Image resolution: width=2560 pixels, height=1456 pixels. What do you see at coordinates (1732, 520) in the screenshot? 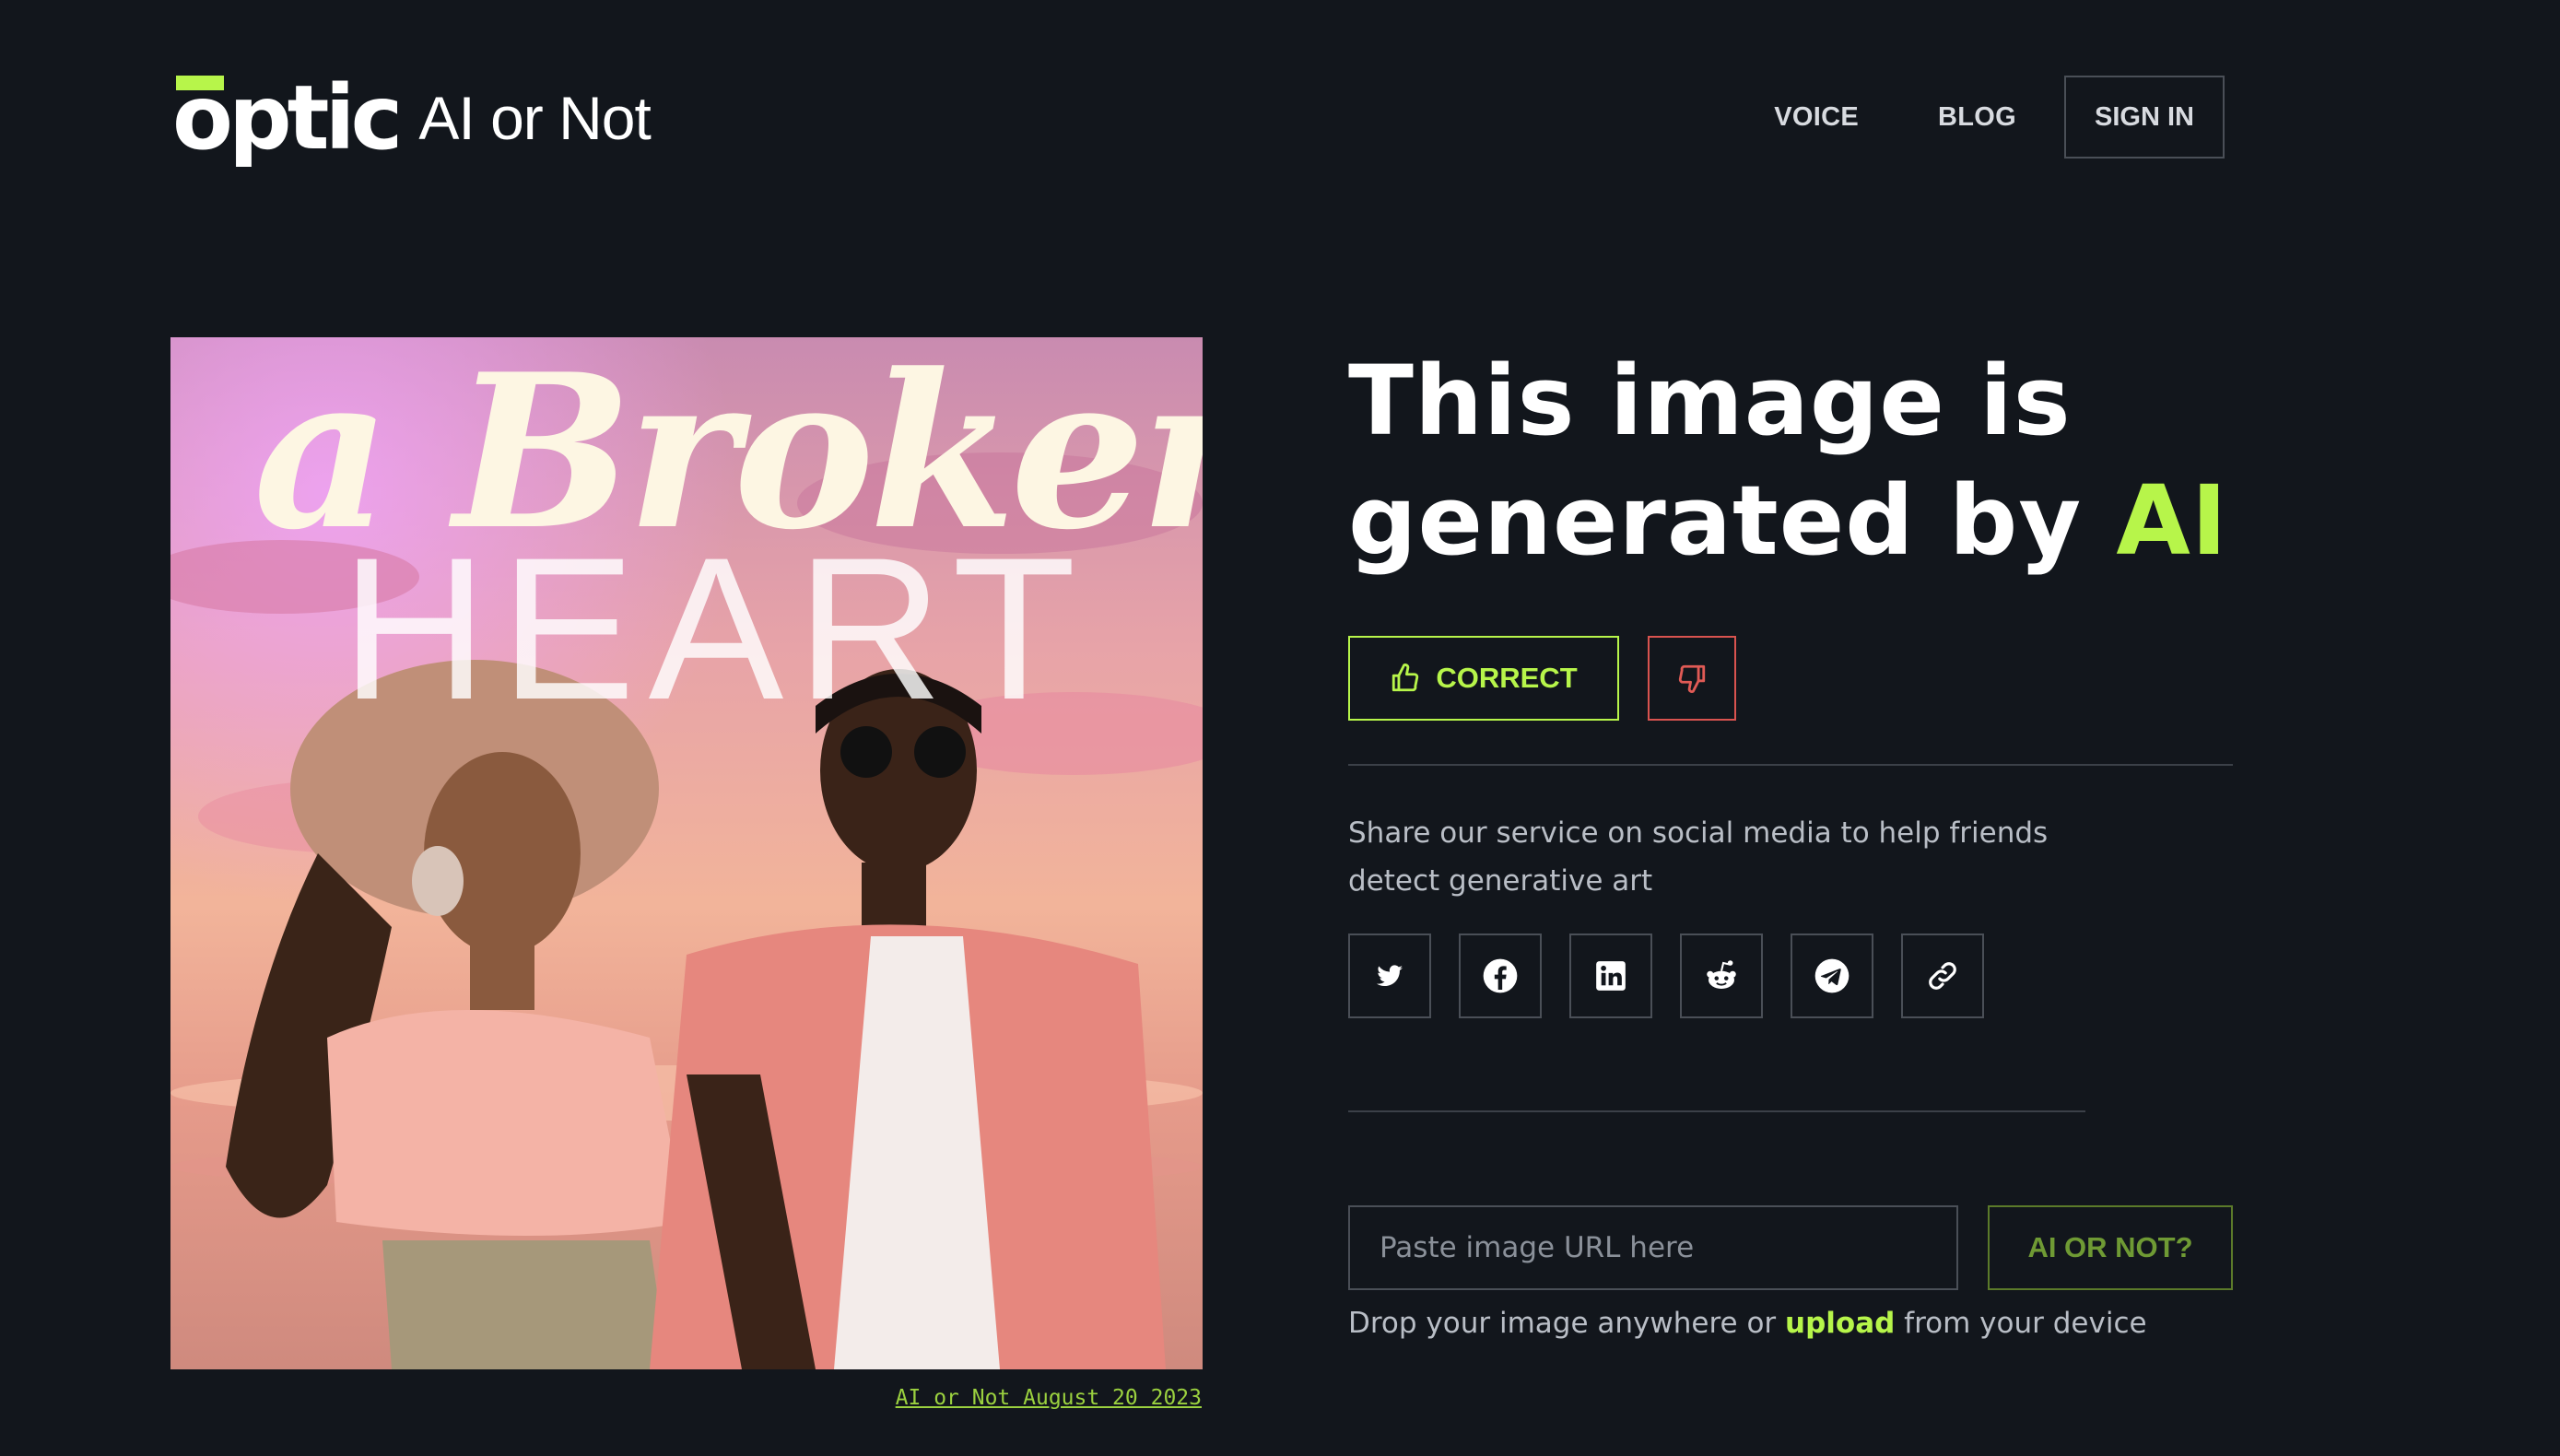
I see `headline-generated-by: generated by` at bounding box center [1732, 520].